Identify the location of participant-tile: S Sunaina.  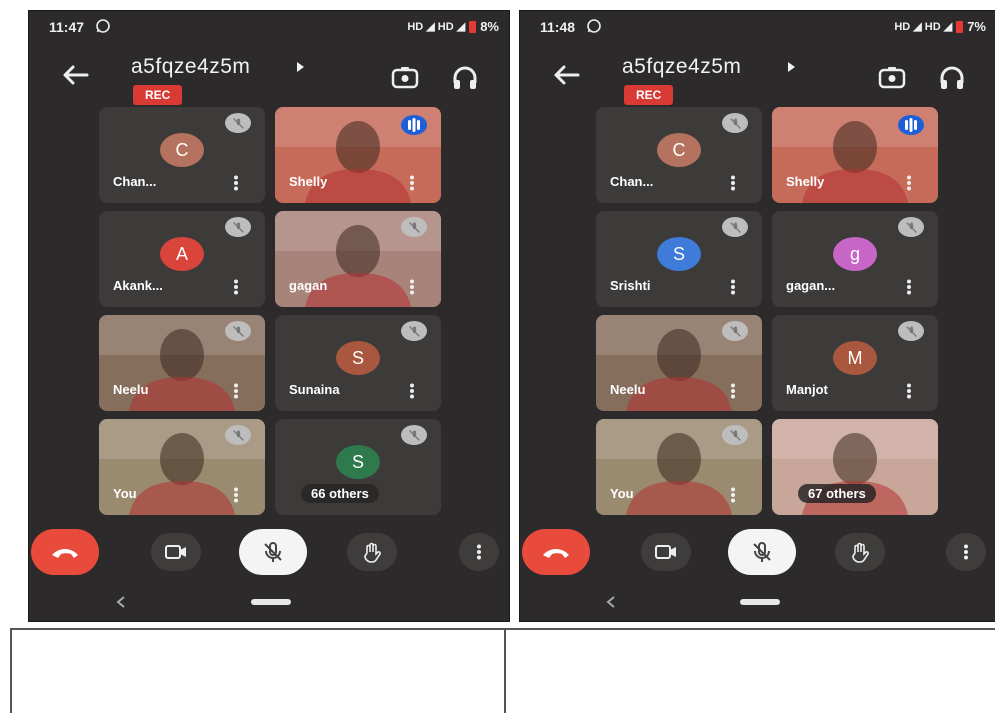
(358, 363).